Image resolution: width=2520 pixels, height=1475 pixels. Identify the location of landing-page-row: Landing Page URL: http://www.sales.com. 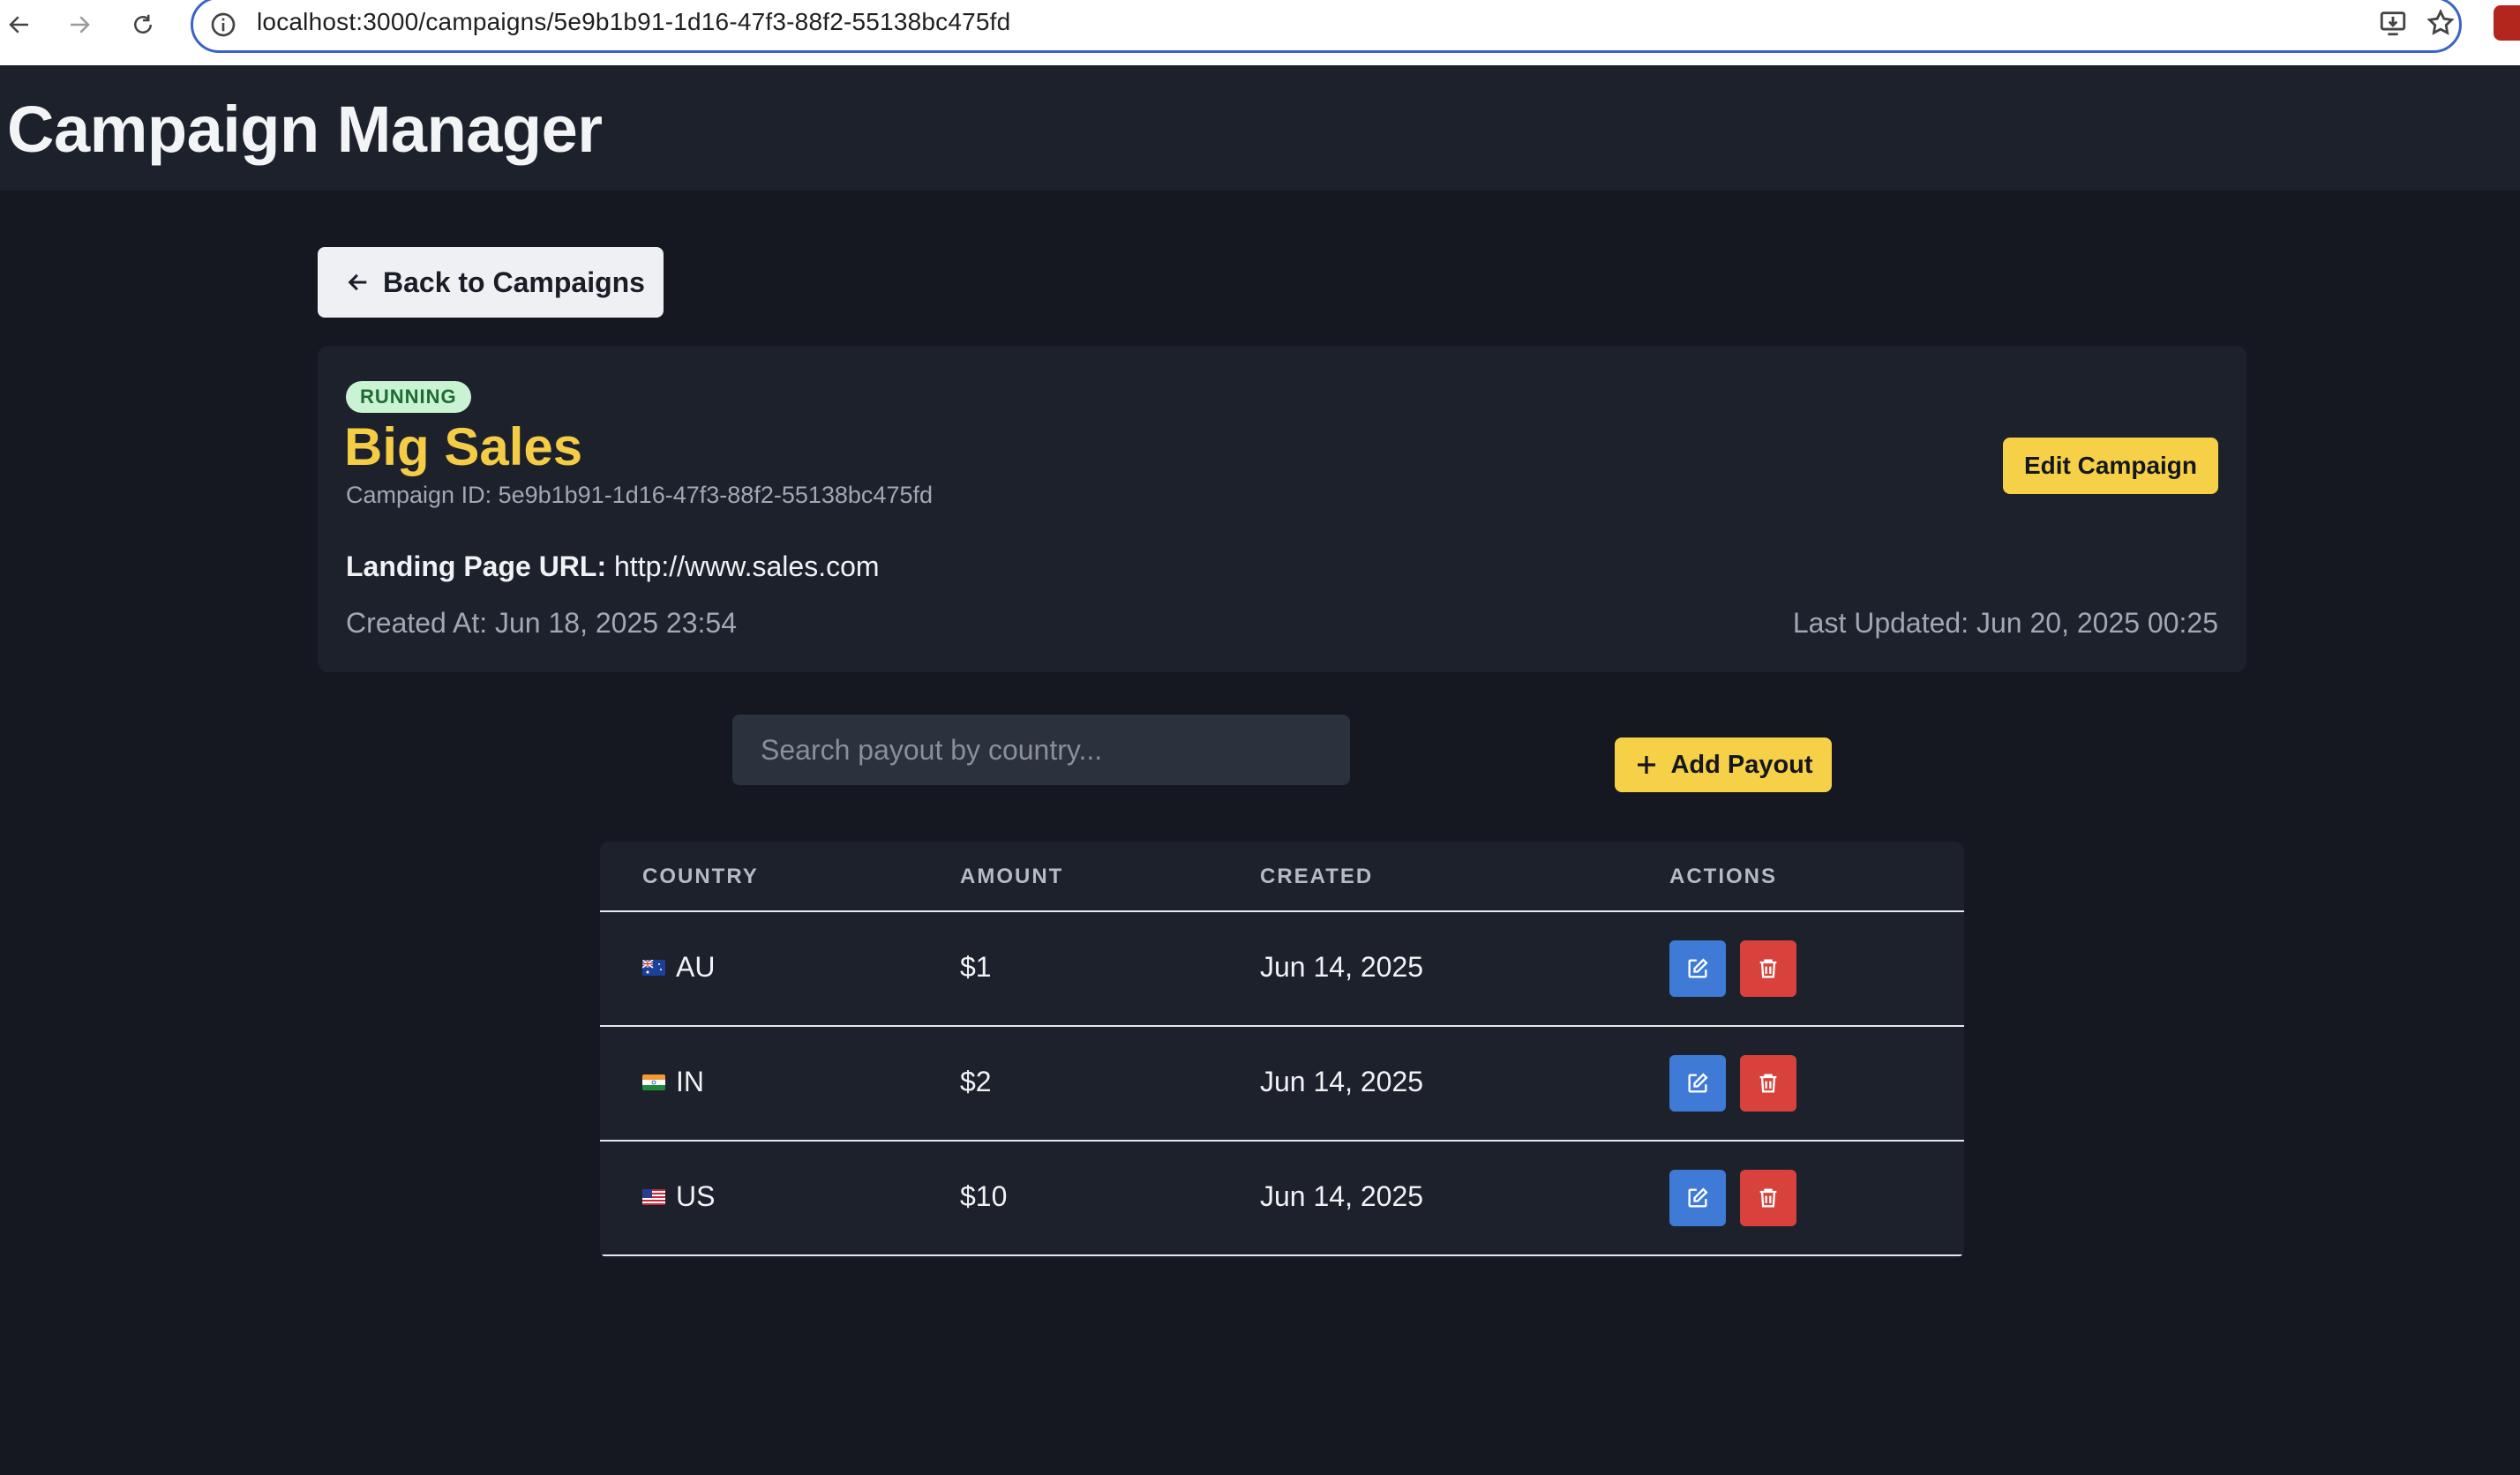
(613, 566).